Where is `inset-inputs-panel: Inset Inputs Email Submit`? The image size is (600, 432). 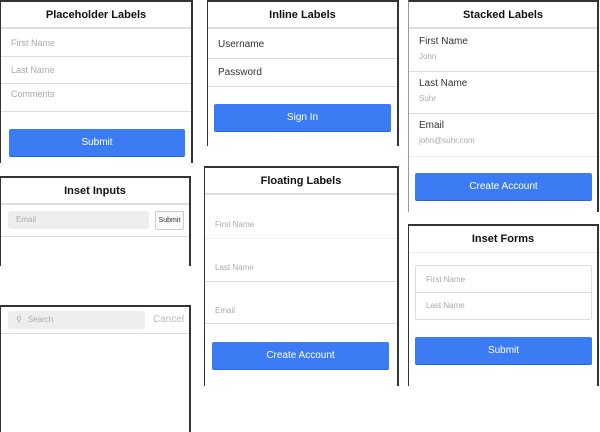 inset-inputs-panel: Inset Inputs Email Submit is located at coordinates (95, 221).